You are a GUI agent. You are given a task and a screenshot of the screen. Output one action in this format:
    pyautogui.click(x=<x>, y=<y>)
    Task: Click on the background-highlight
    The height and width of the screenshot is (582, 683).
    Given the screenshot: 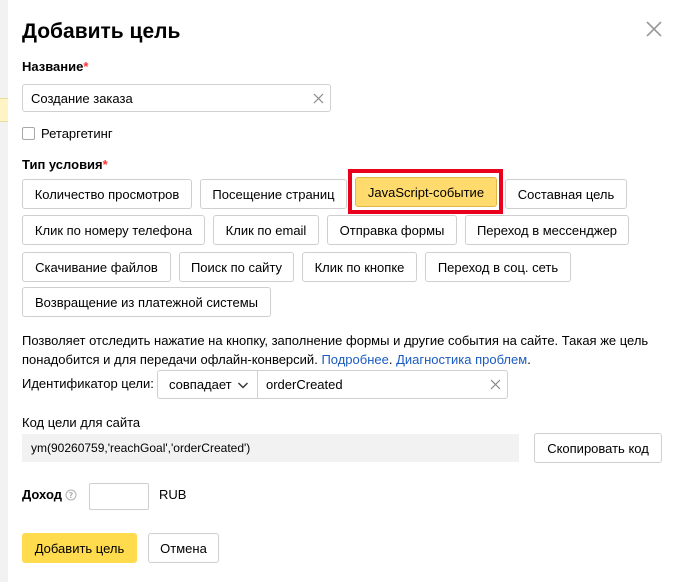 What is the action you would take?
    pyautogui.click(x=4, y=110)
    